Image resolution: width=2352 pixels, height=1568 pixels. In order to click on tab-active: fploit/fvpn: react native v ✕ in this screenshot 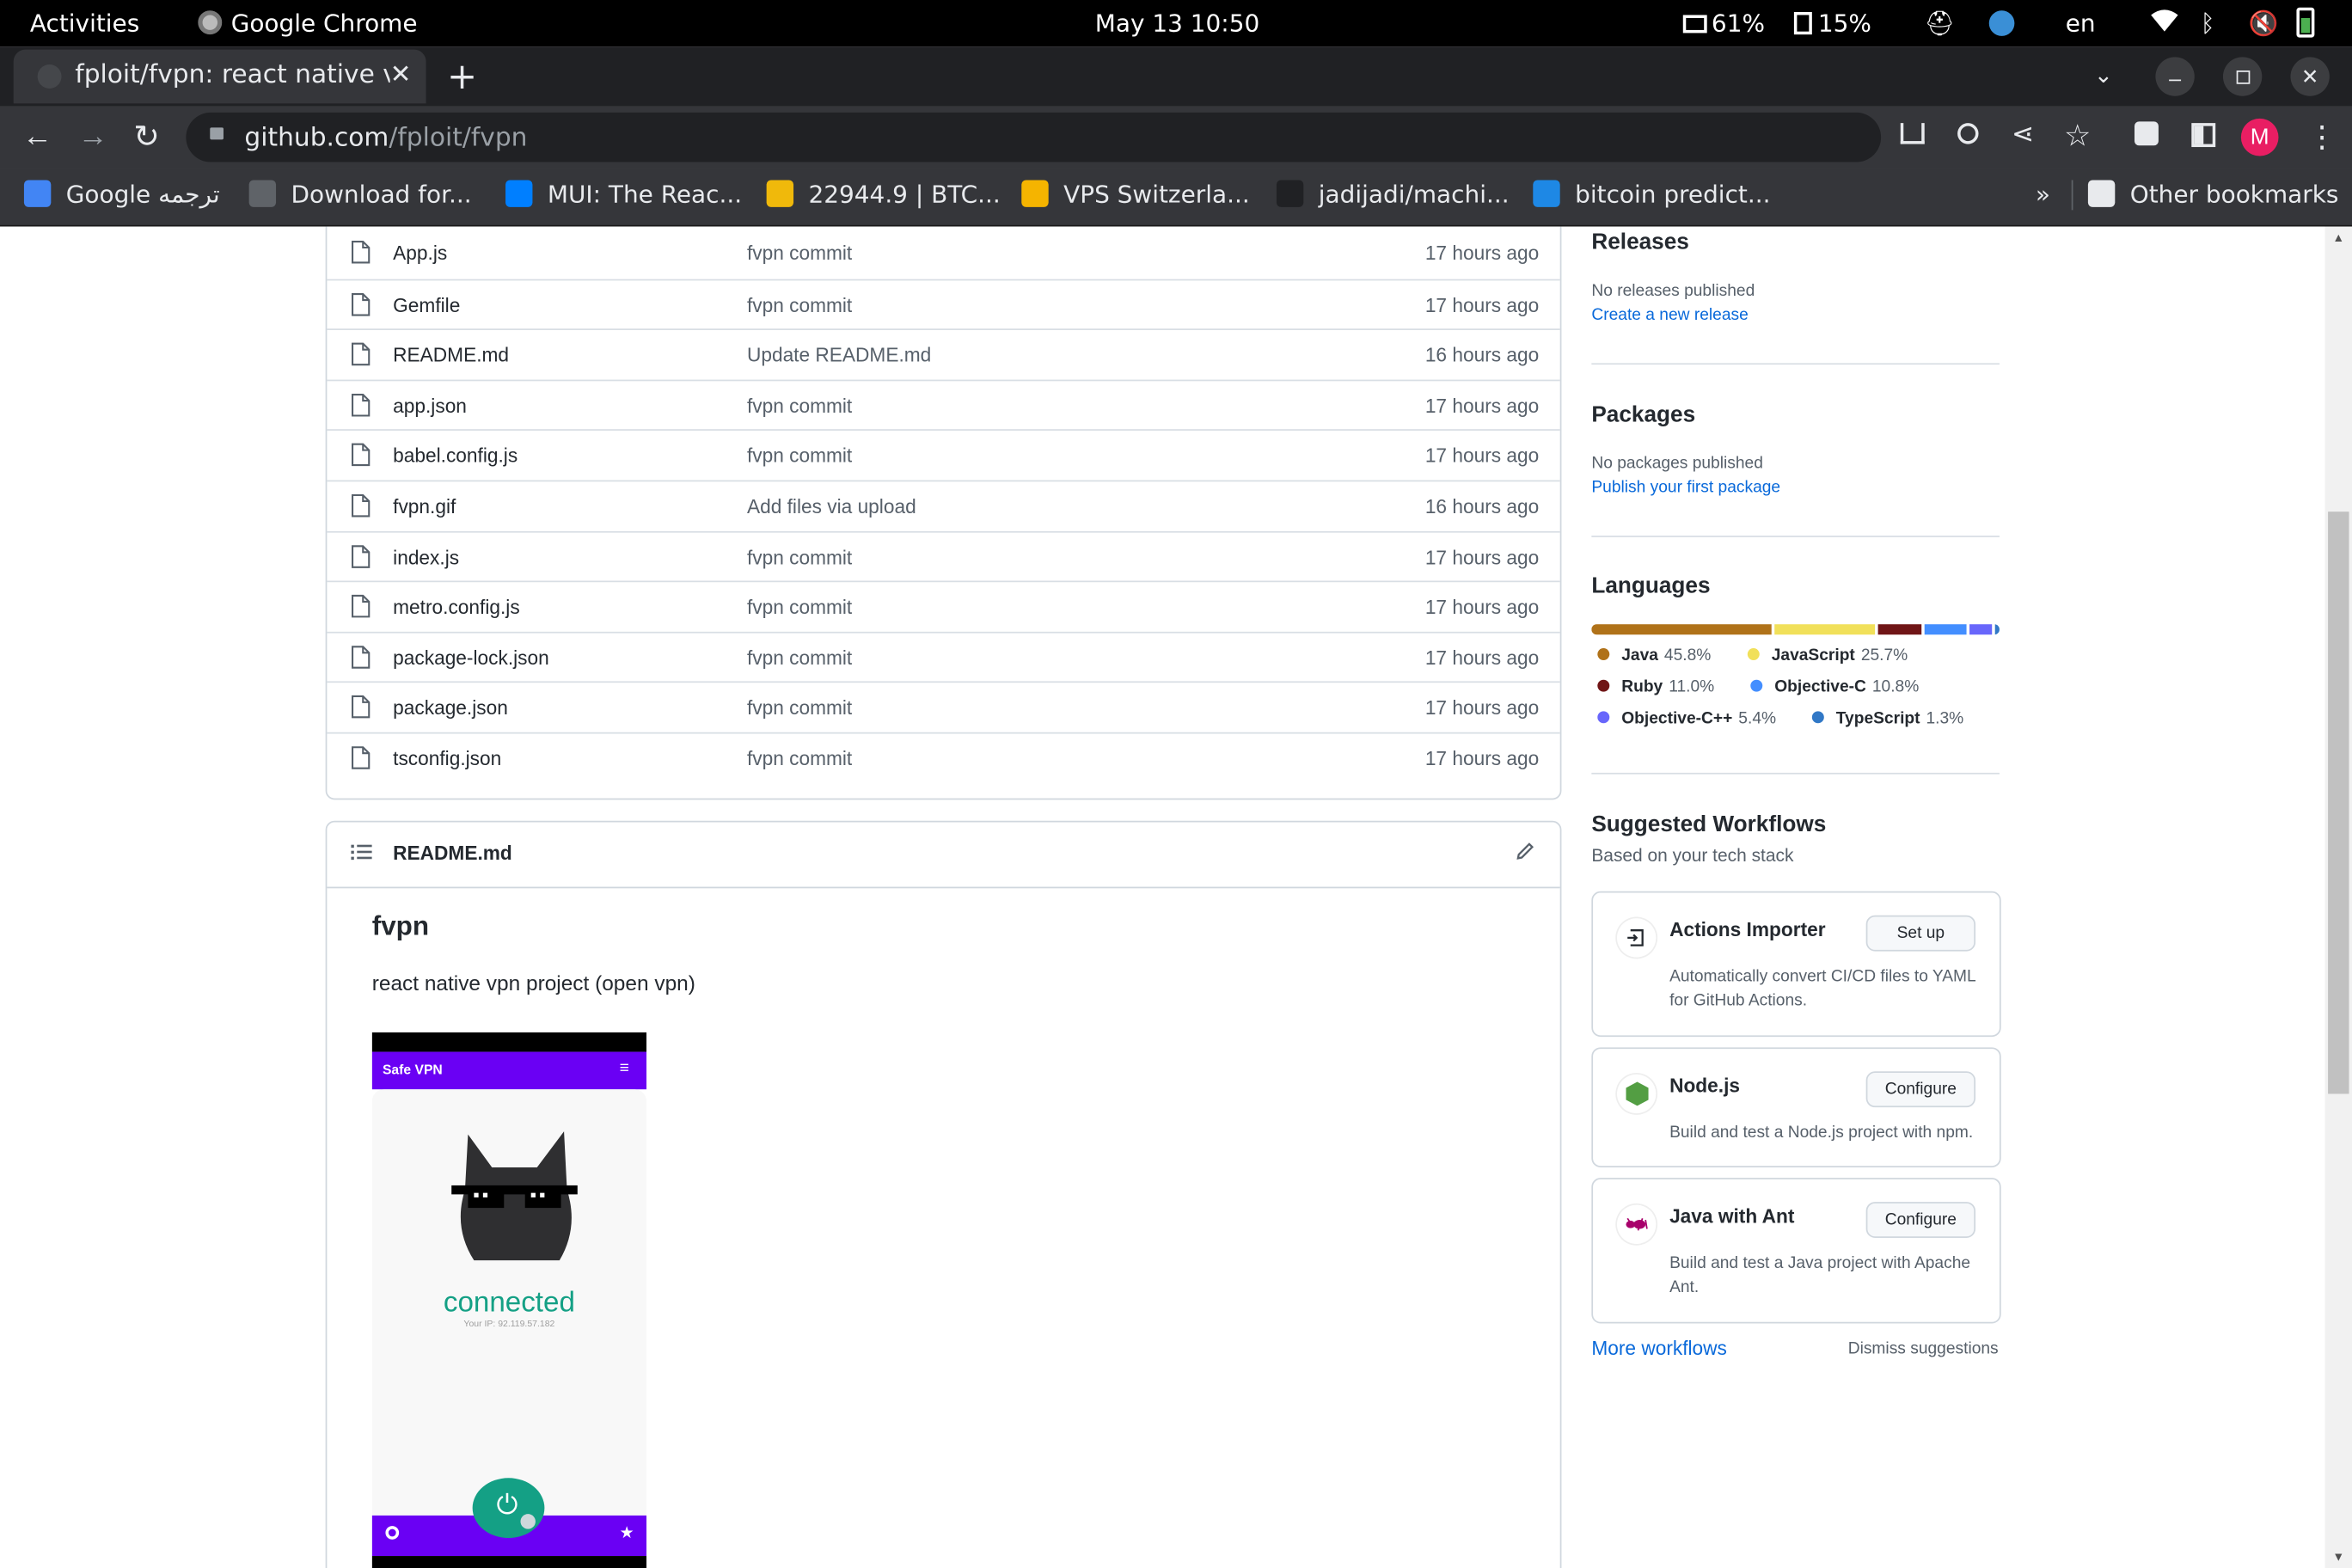, I will do `click(219, 76)`.